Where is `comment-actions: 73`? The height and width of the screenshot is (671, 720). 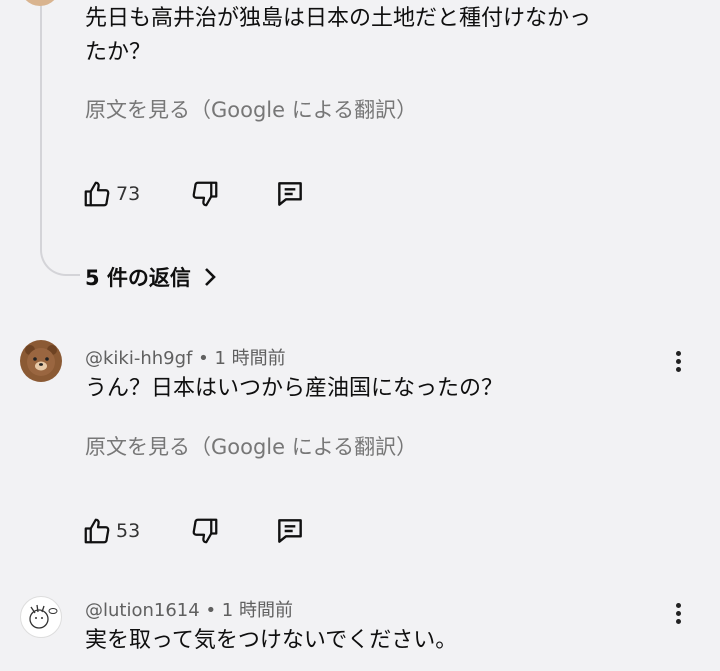
comment-actions: 73 is located at coordinates (194, 194).